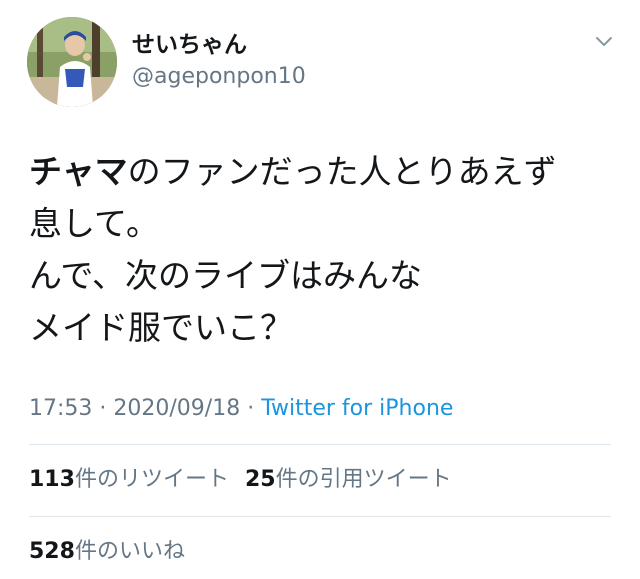 The width and height of the screenshot is (640, 579). I want to click on tweet-line: チャマのファンだった人とりあえず, so click(329, 172).